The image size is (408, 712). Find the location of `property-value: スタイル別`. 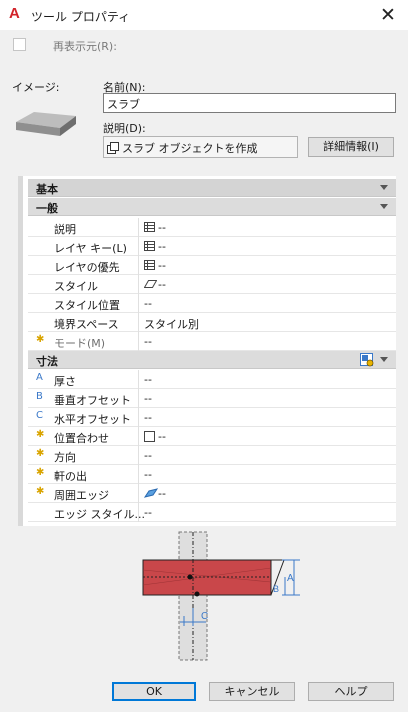

property-value: スタイル別 is located at coordinates (171, 324).